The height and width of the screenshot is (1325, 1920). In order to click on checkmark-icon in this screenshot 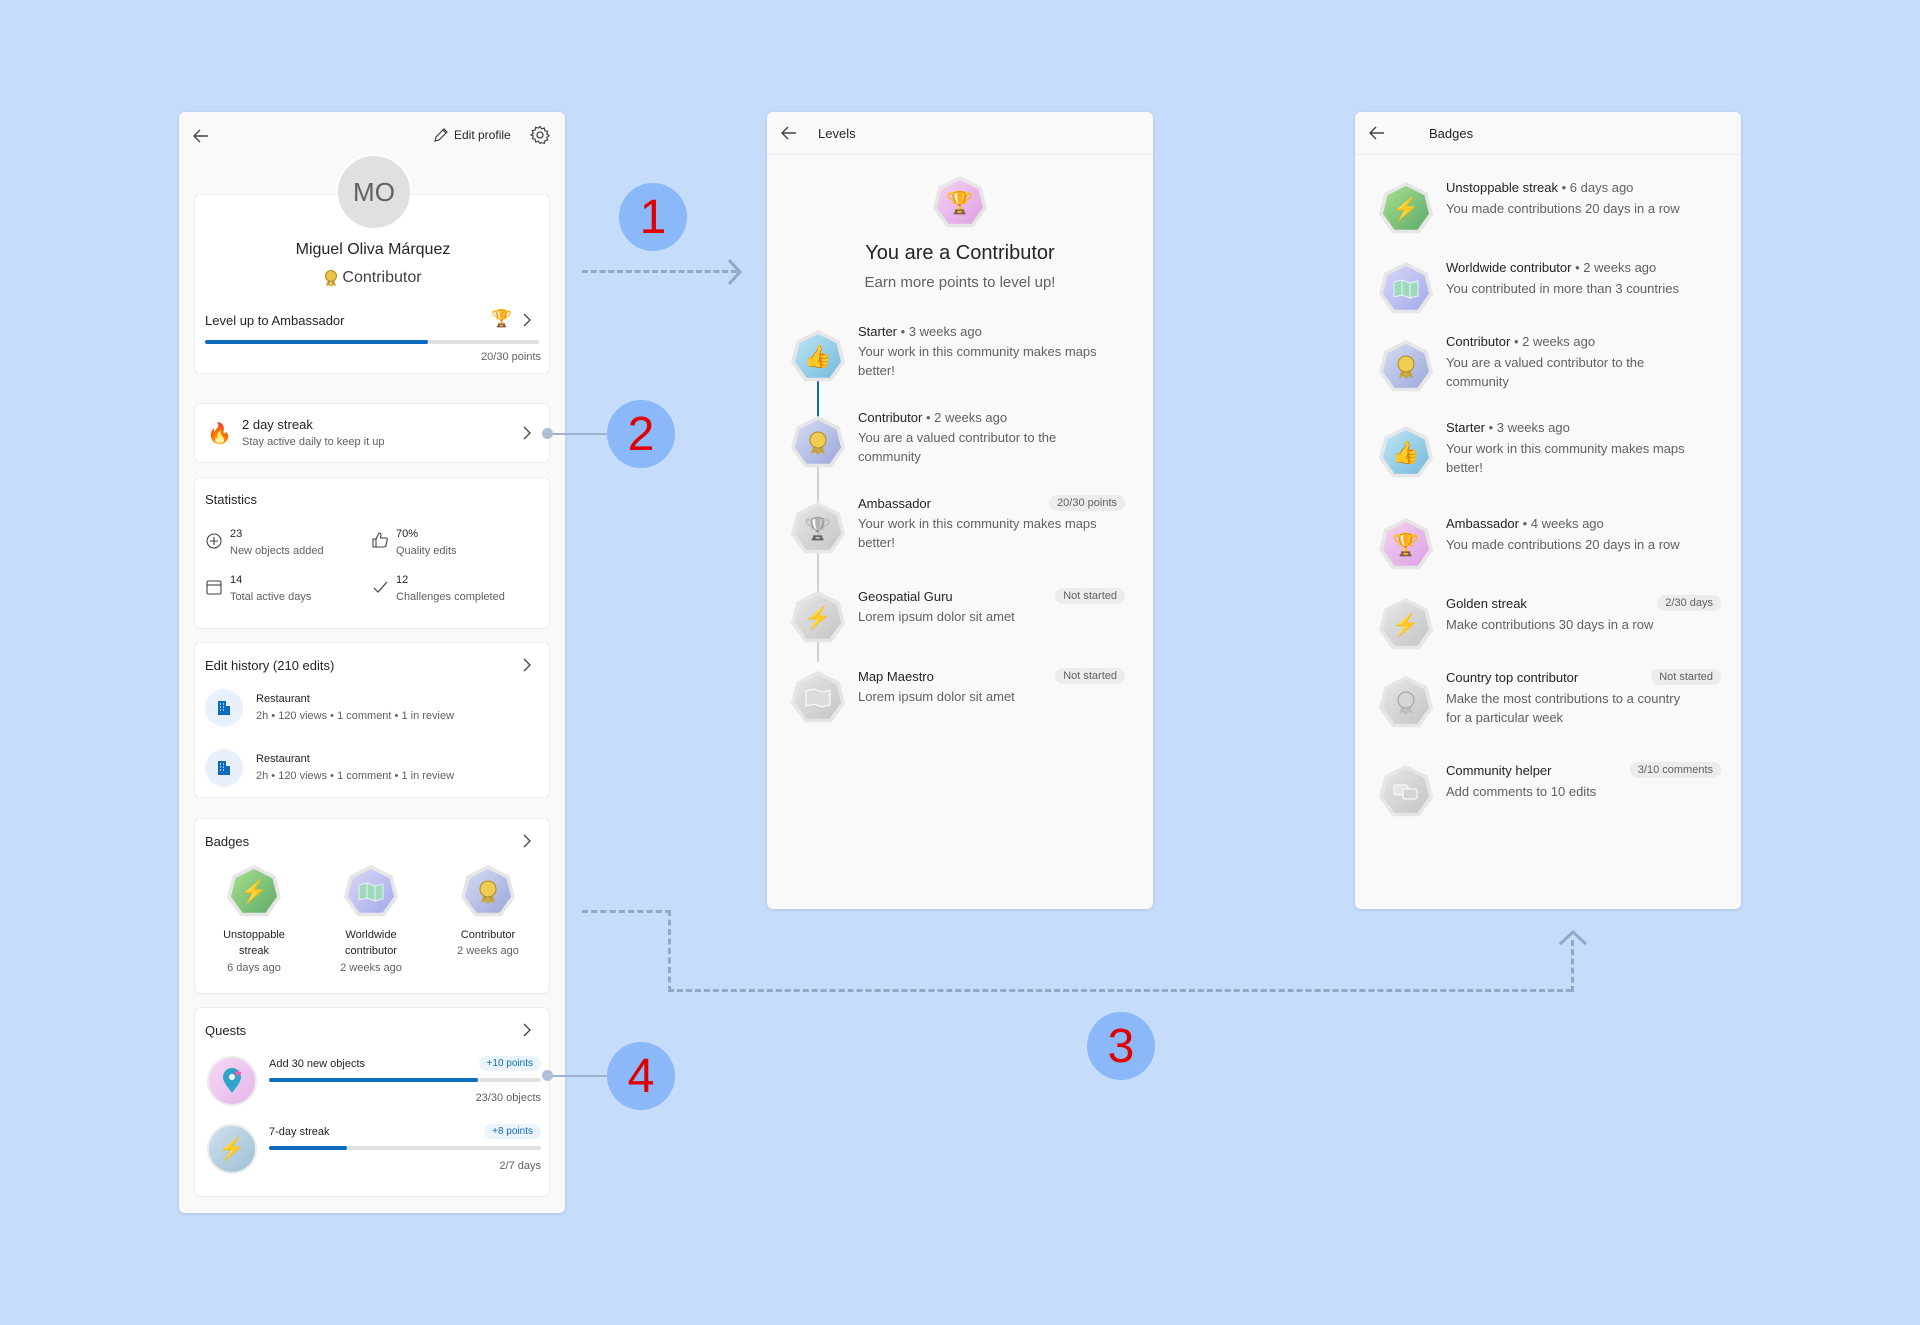, I will do `click(380, 587)`.